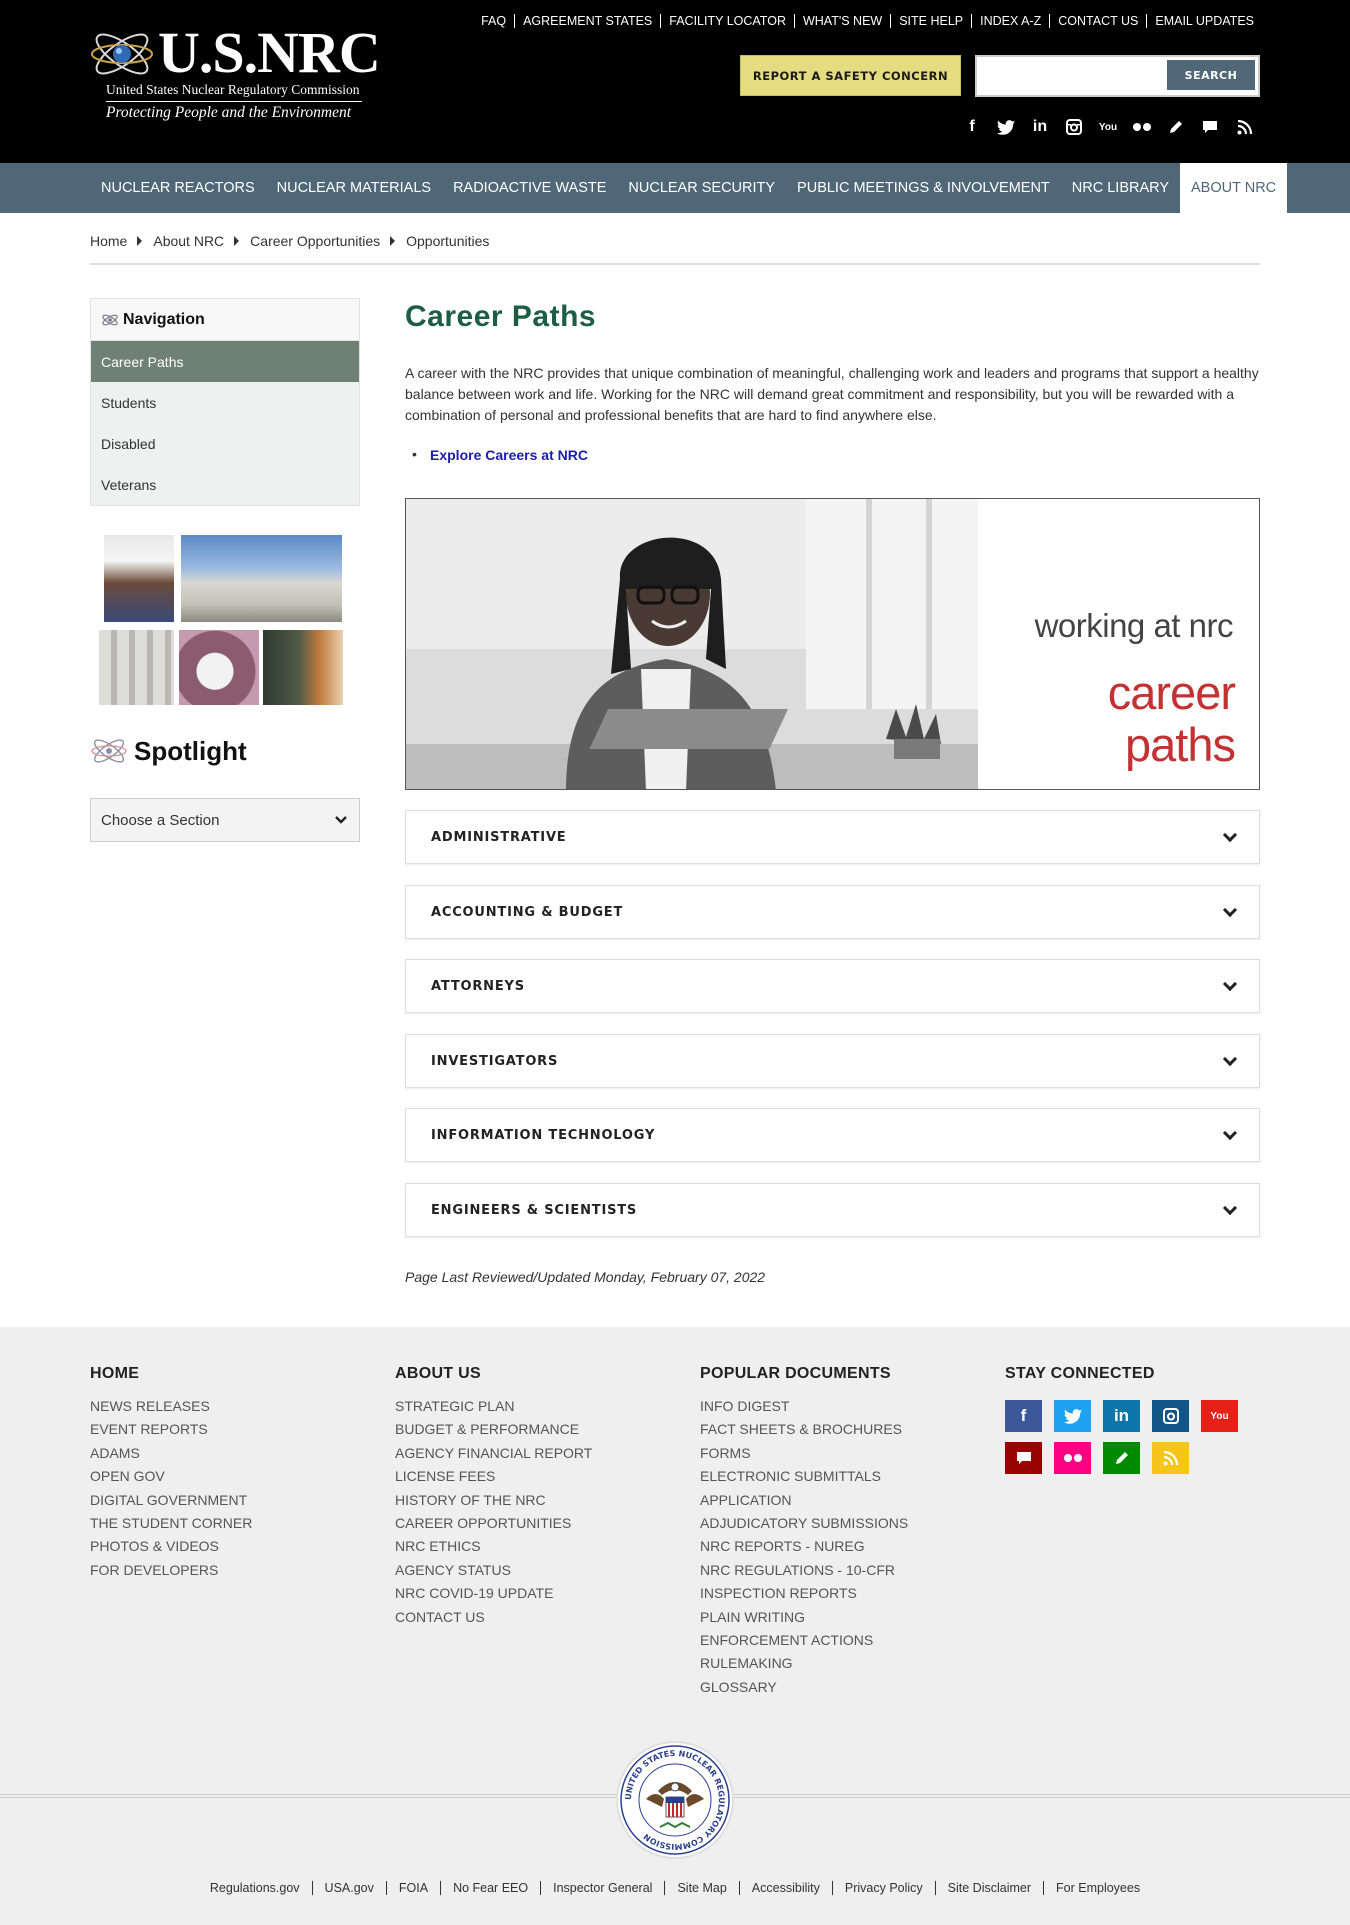 This screenshot has height=1925, width=1350. I want to click on footer-link: NEWS RELEASES, so click(171, 1406).